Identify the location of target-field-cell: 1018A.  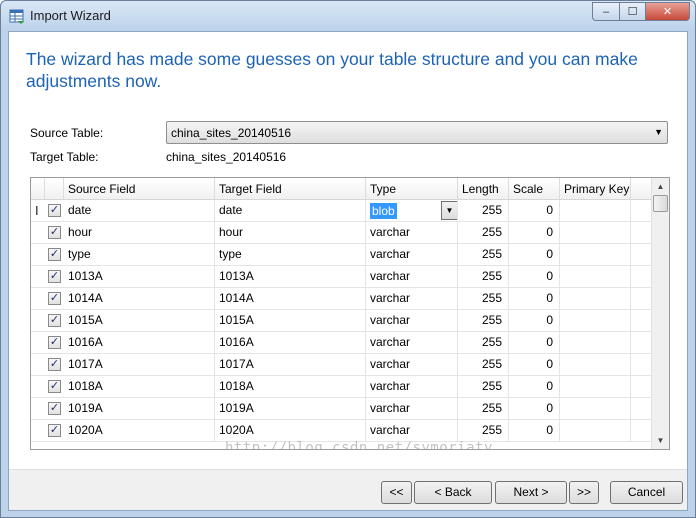
(290, 386).